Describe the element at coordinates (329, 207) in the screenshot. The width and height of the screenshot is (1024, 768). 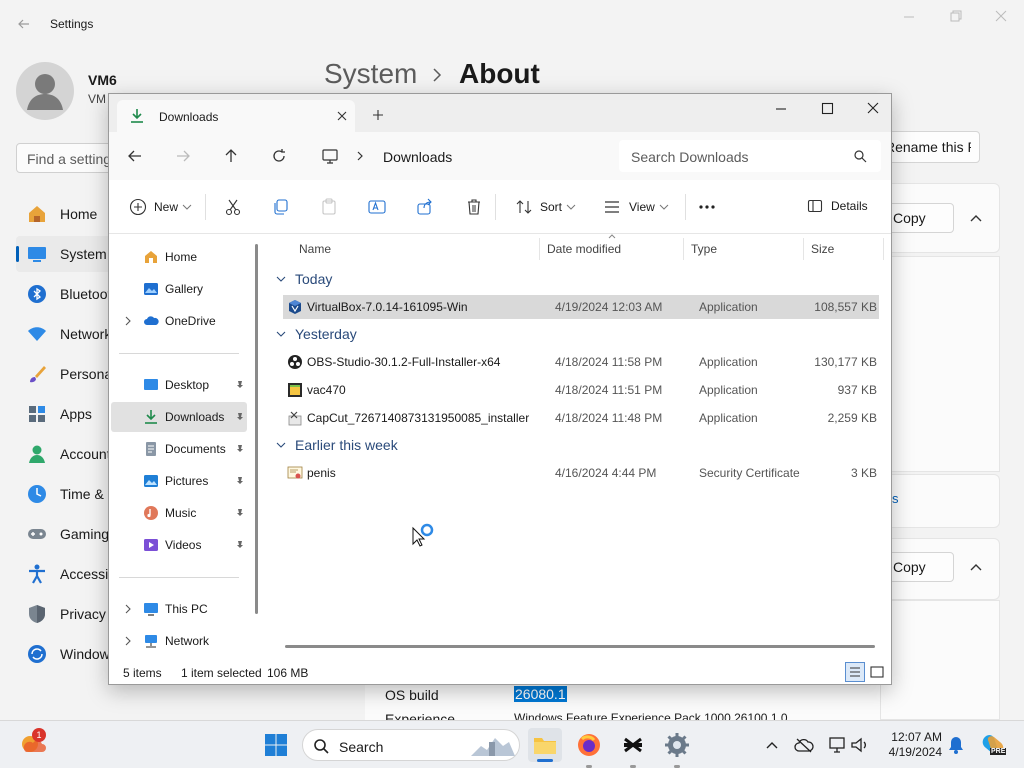
I see `paste-icon` at that location.